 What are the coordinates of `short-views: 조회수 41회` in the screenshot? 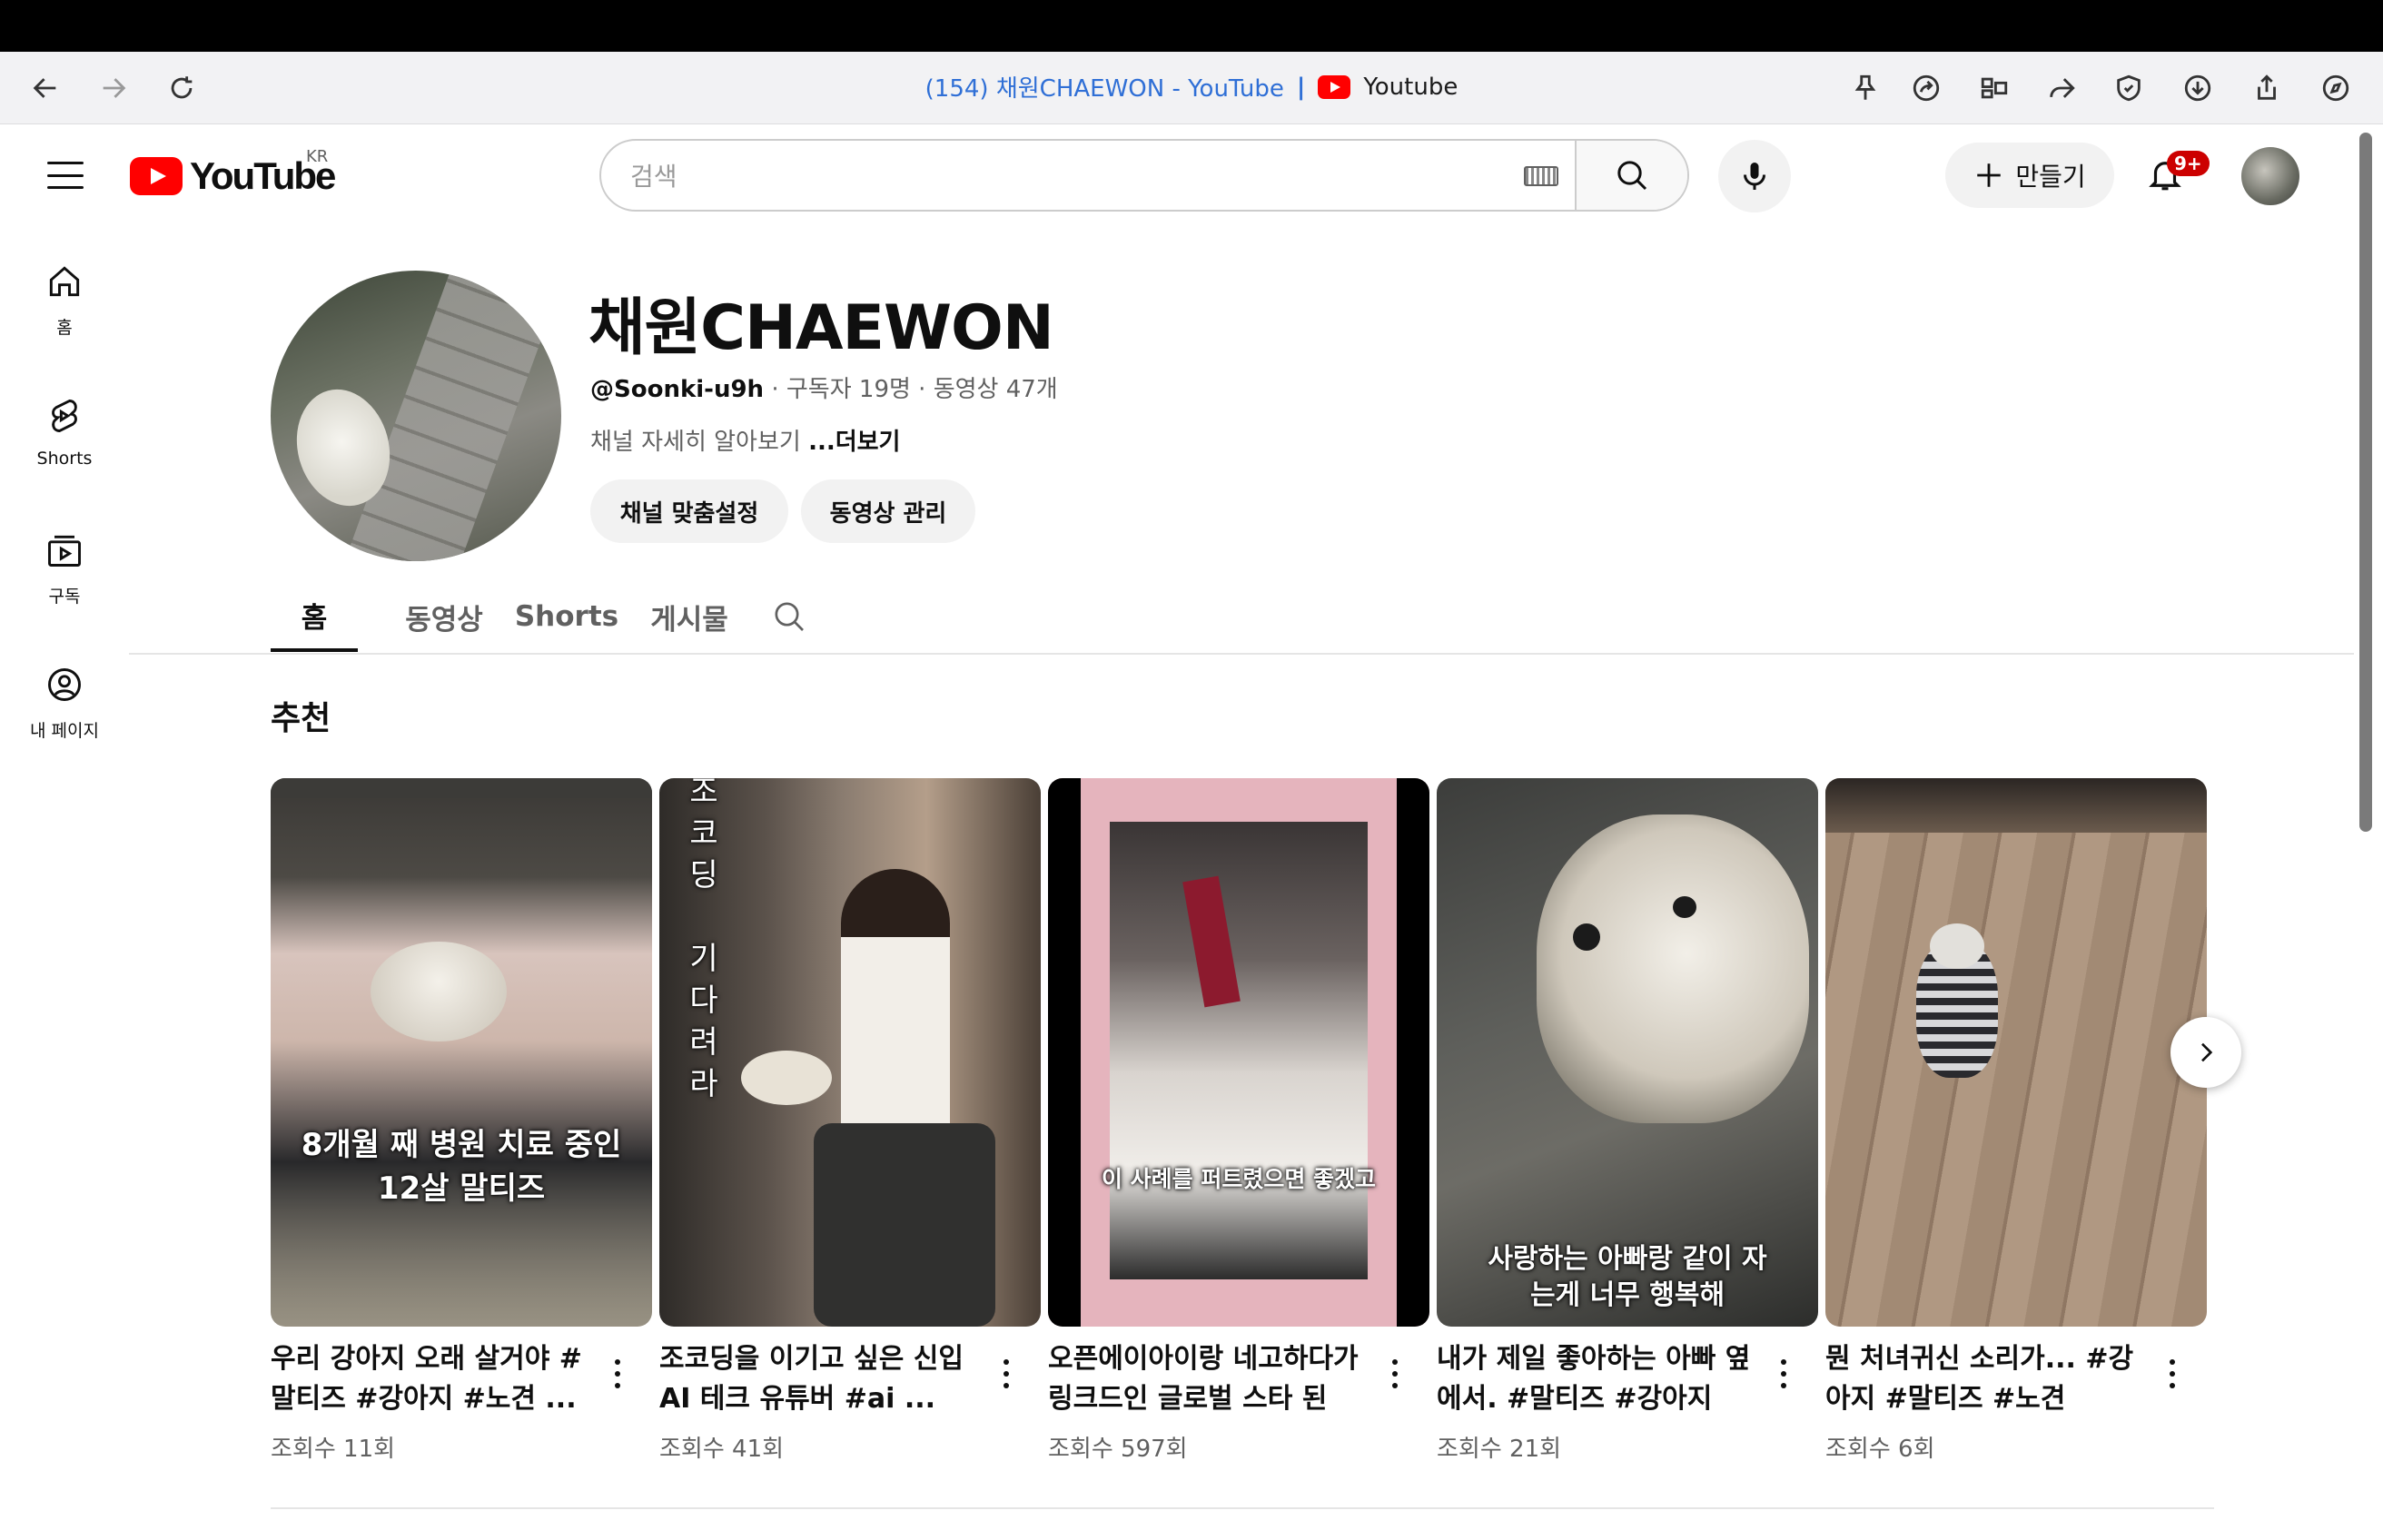 It's located at (722, 1449).